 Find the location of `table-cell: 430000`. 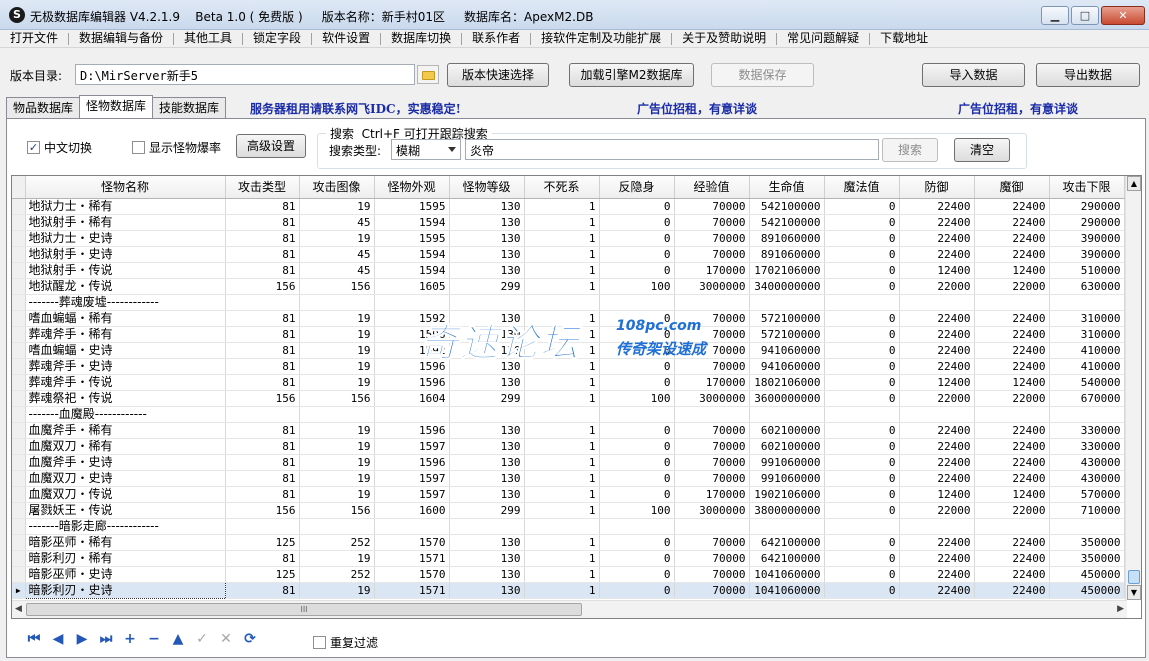

table-cell: 430000 is located at coordinates (1087, 462).